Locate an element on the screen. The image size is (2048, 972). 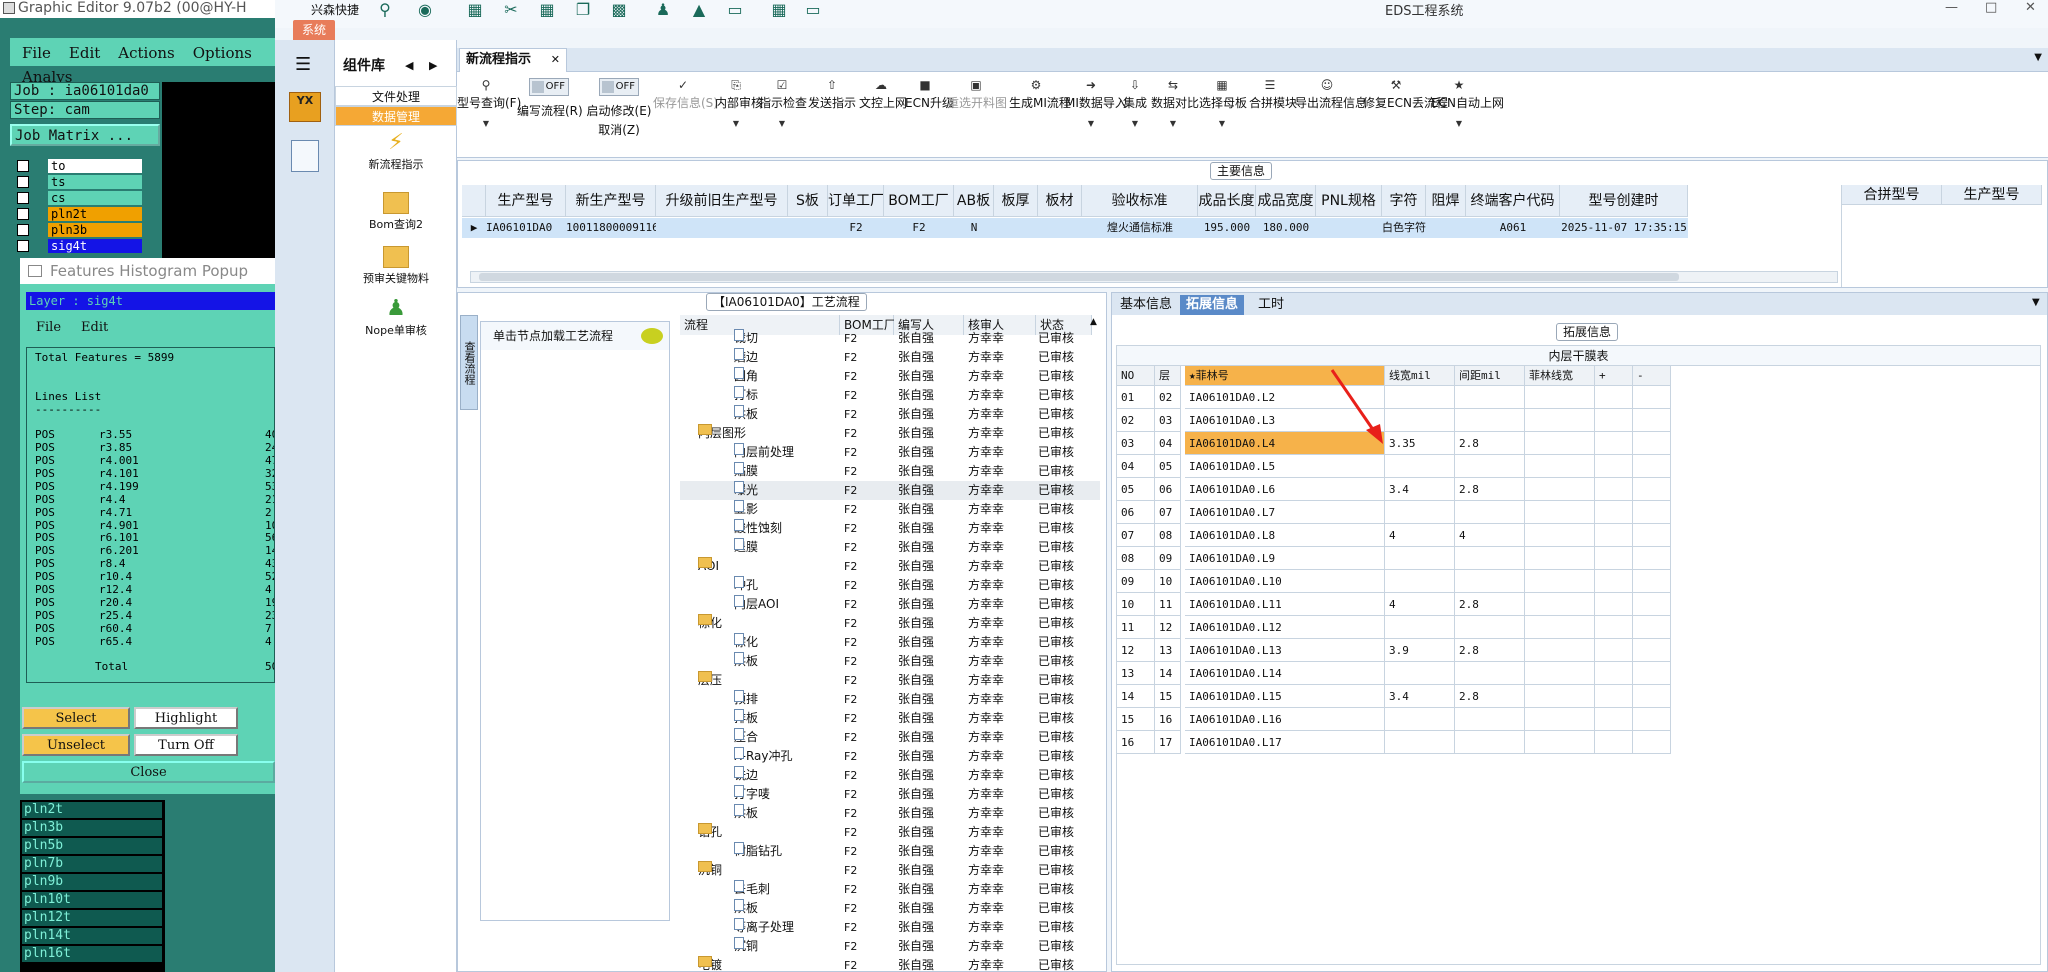
calculator-icon is located at coordinates (305, 156).